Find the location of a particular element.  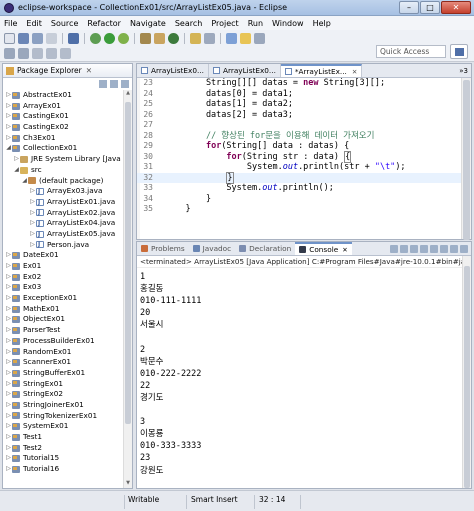

tree-item: ▷ ArrayListEx05.java is located at coordinates (63, 235).